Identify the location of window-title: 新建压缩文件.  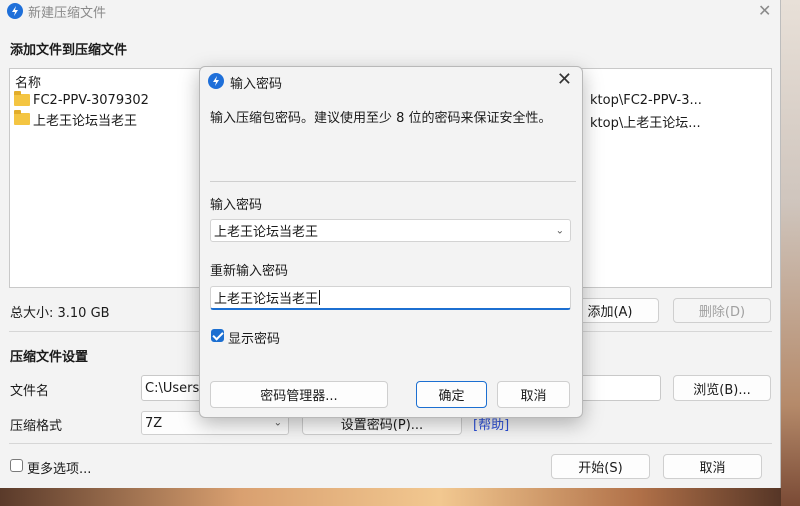
(67, 13).